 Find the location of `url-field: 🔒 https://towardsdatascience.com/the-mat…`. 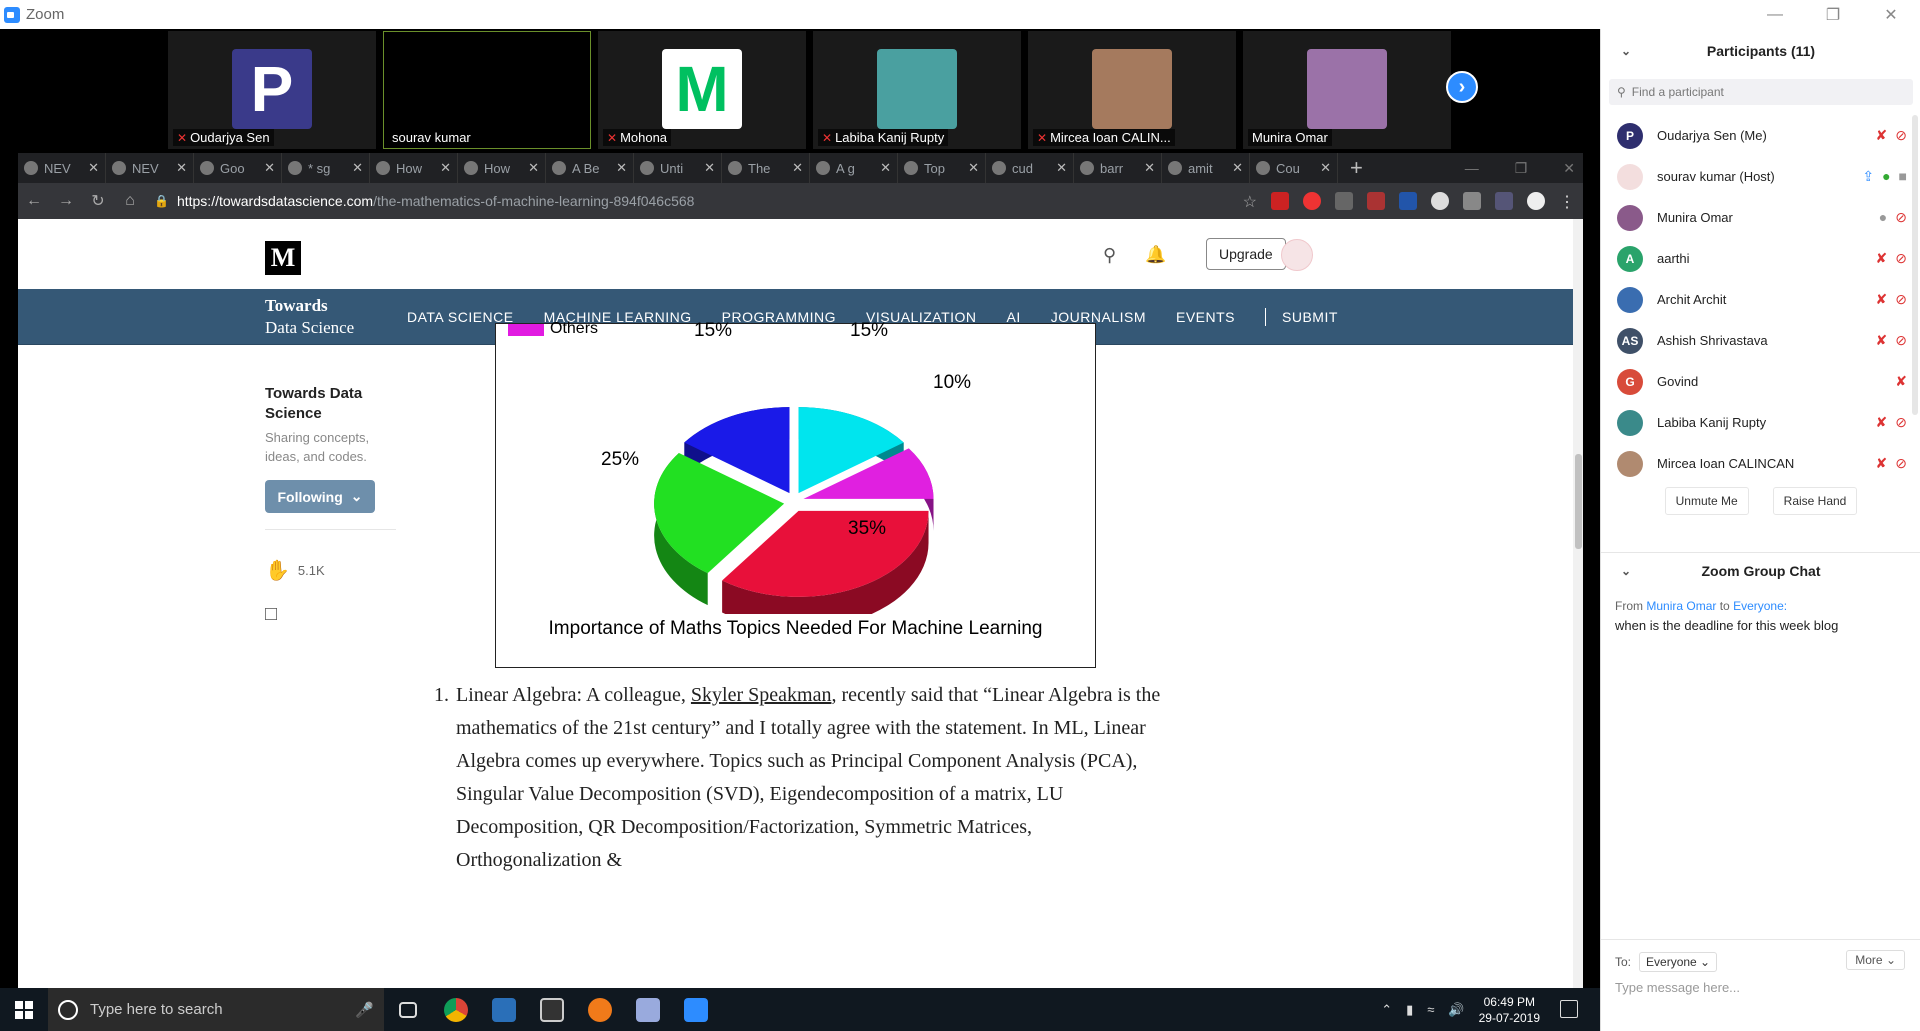

url-field: 🔒 https://towardsdatascience.com/the-mat… is located at coordinates (424, 201).